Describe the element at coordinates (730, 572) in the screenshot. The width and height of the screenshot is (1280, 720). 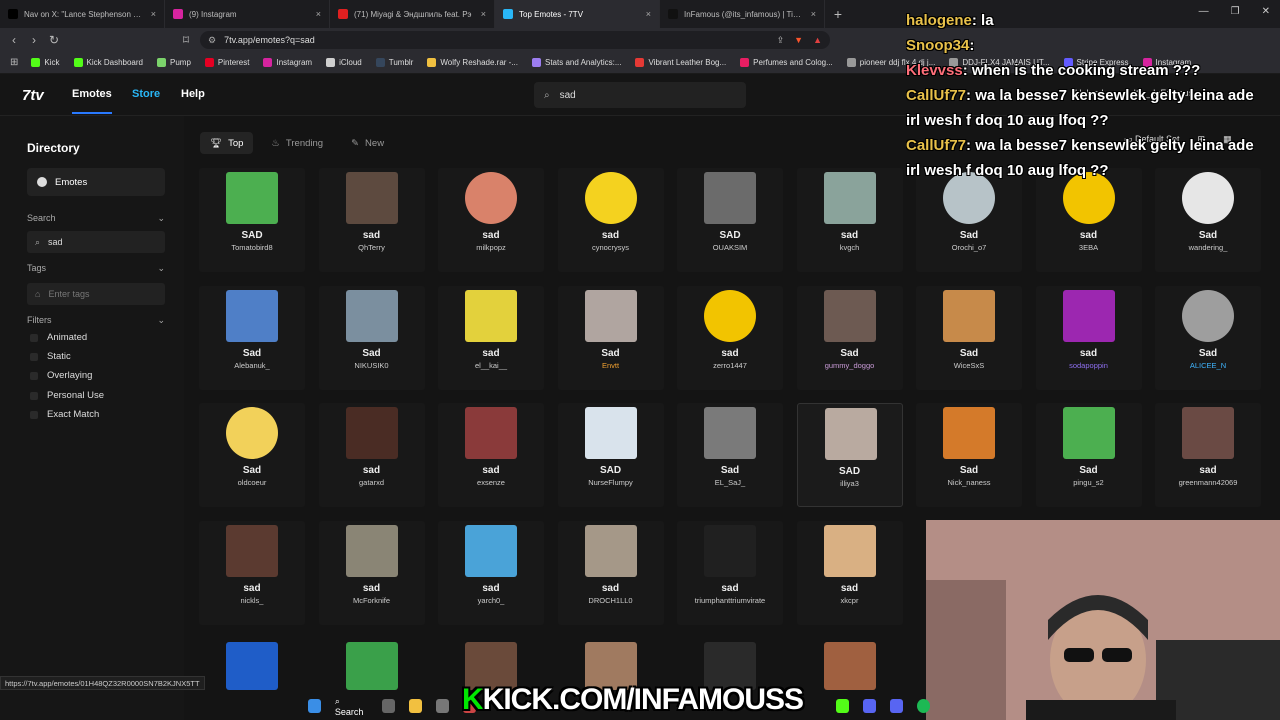
I see `emote-card: sad triumphanttriumvirate` at that location.